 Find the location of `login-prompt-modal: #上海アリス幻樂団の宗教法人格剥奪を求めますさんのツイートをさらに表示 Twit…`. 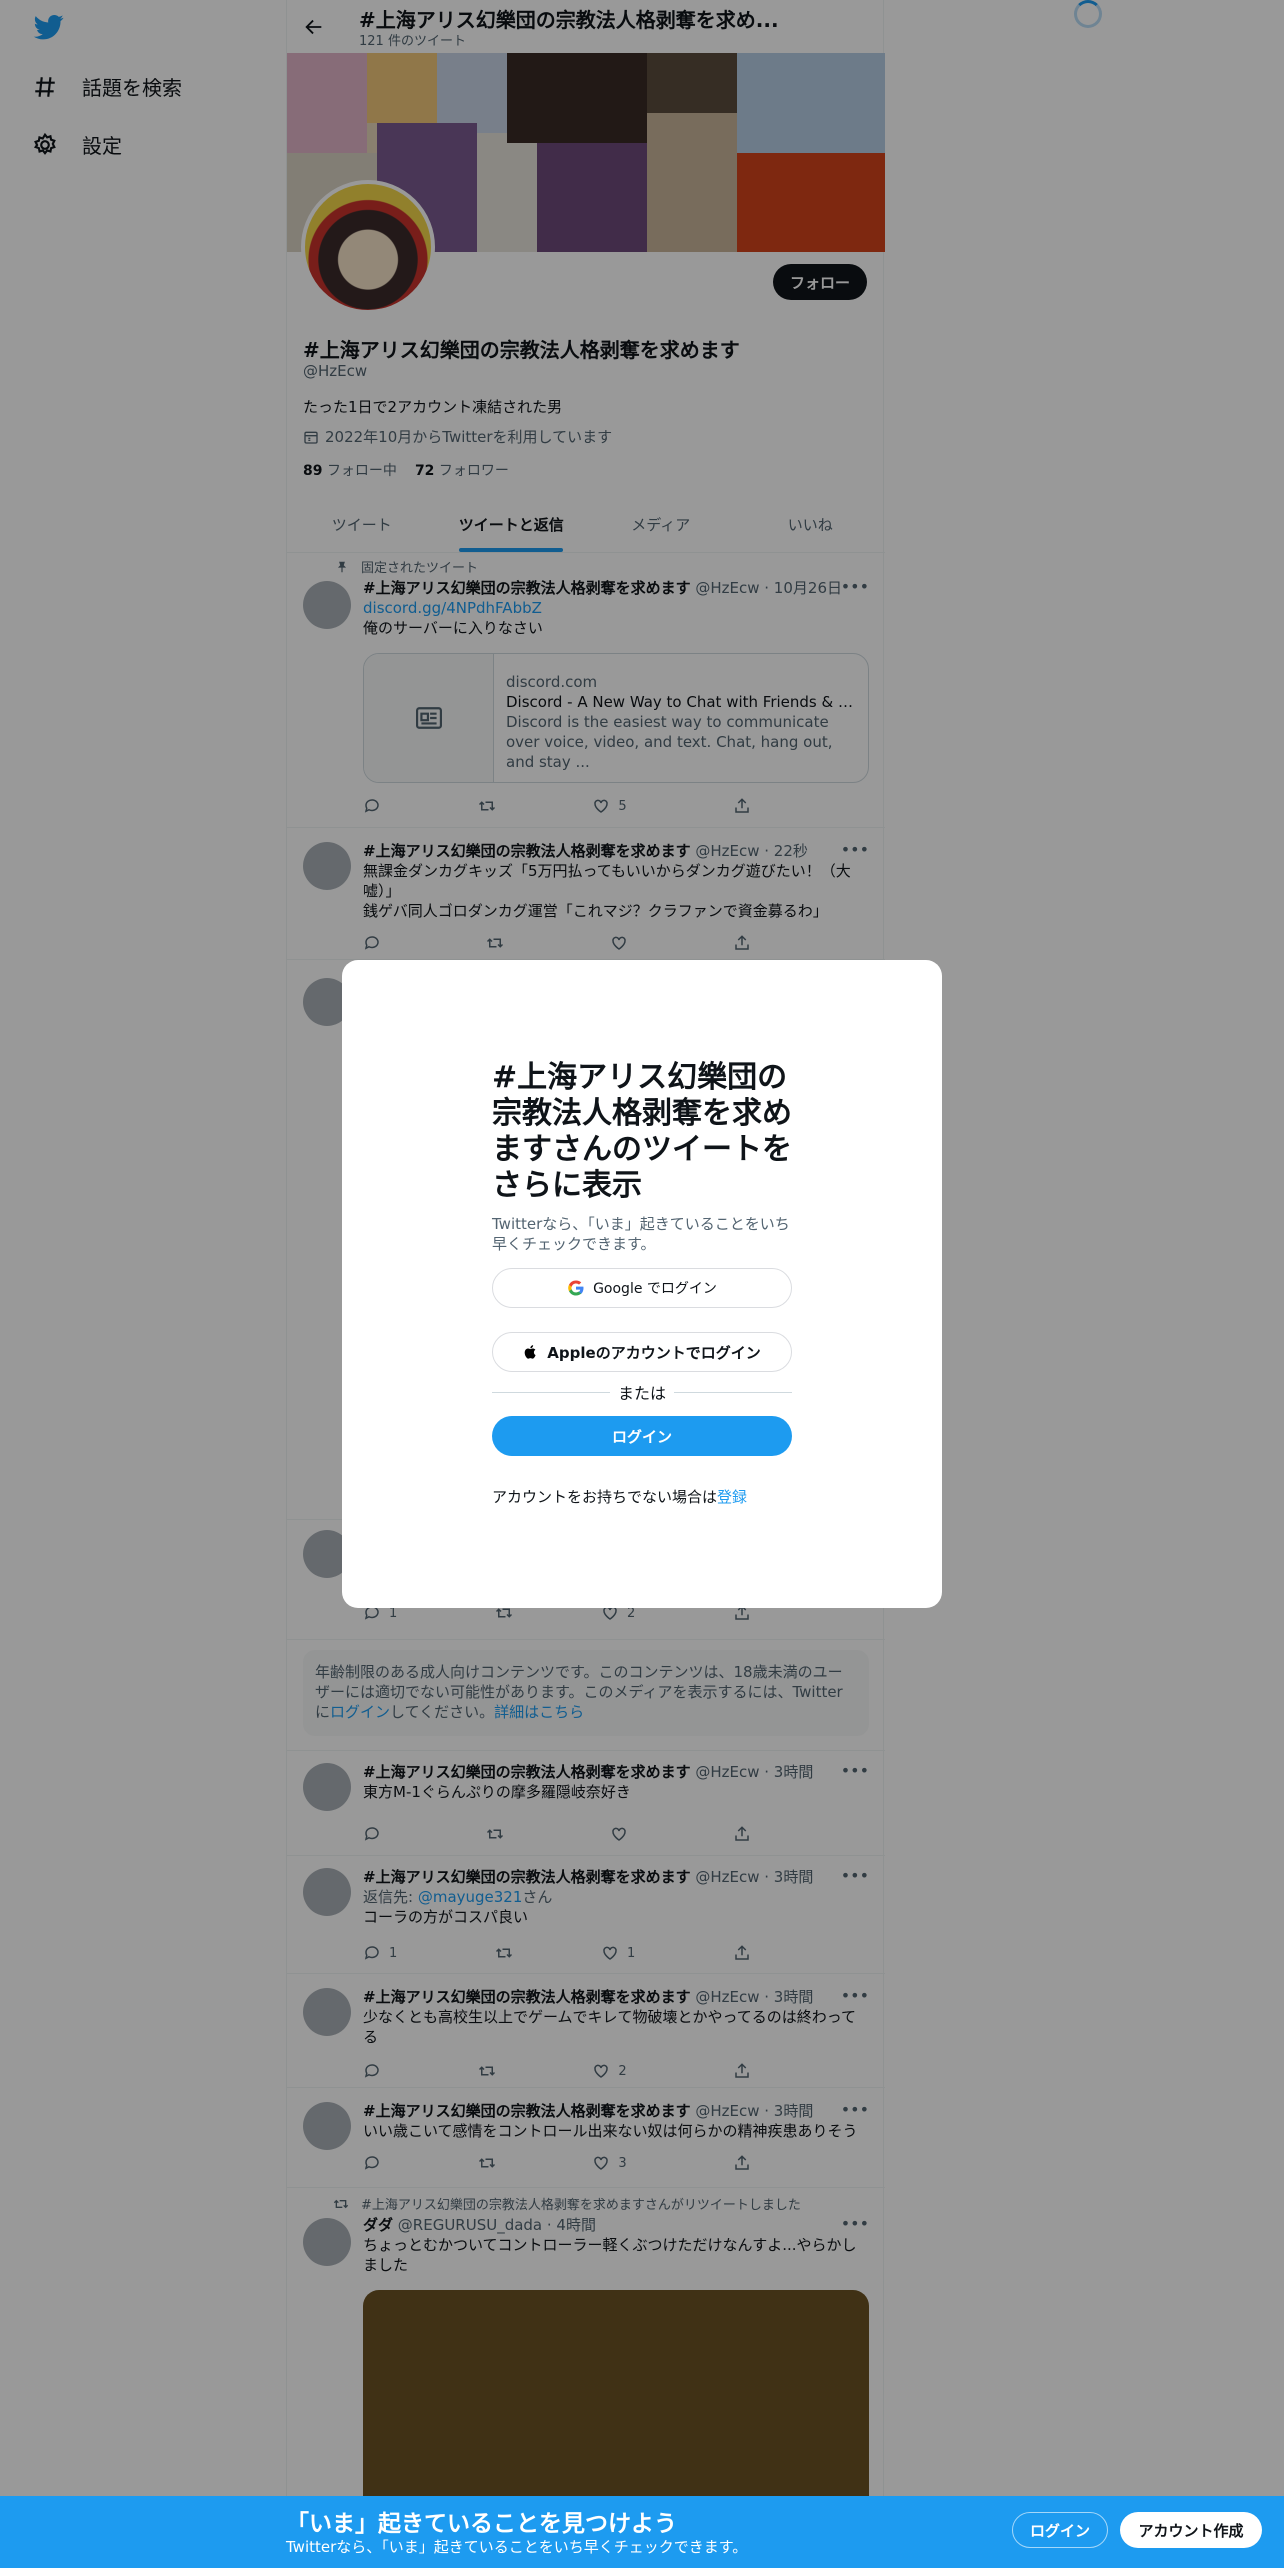

login-prompt-modal: #上海アリス幻樂団の宗教法人格剥奪を求めますさんのツイートをさらに表示 Twit… is located at coordinates (642, 1284).